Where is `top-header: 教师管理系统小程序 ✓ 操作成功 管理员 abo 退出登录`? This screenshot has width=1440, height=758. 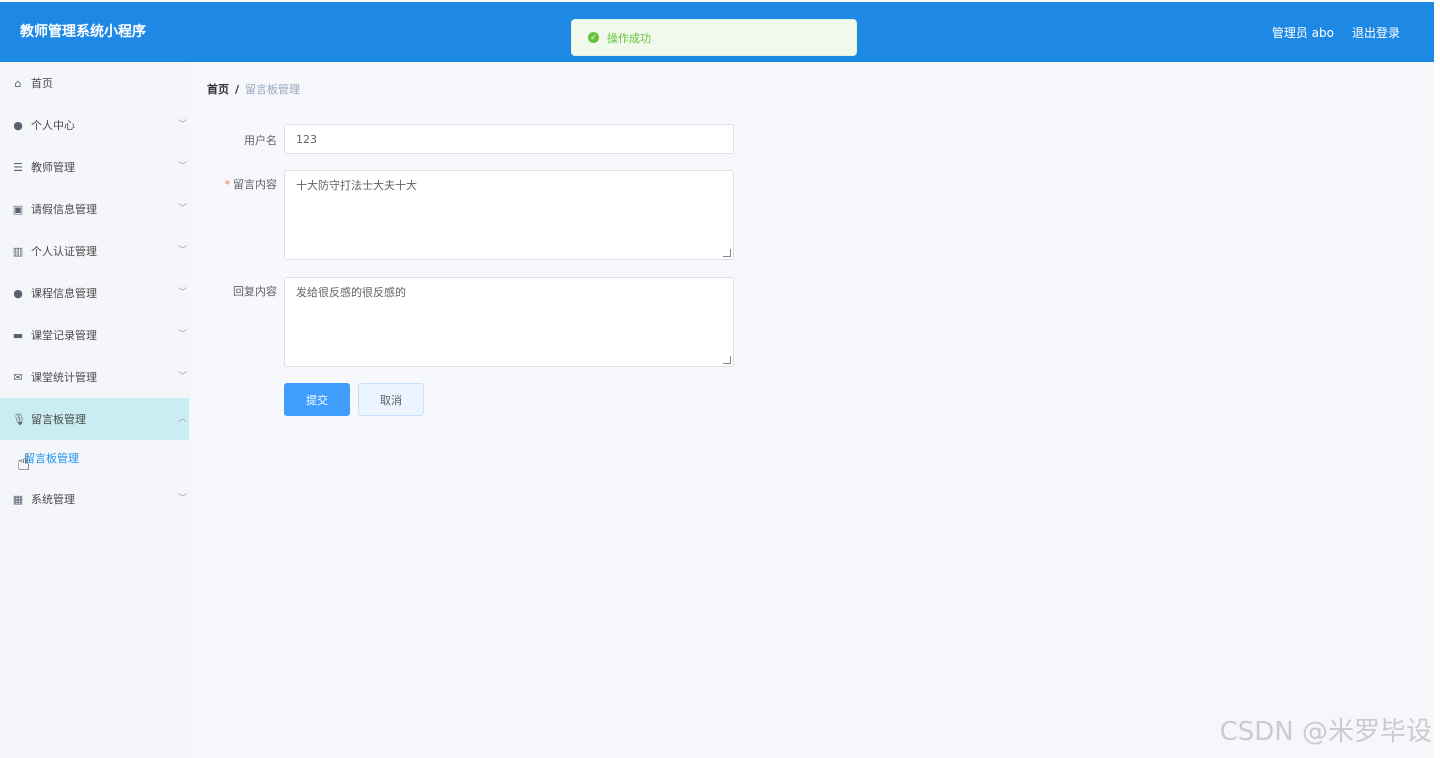 top-header: 教师管理系统小程序 ✓ 操作成功 管理员 abo 退出登录 is located at coordinates (717, 32).